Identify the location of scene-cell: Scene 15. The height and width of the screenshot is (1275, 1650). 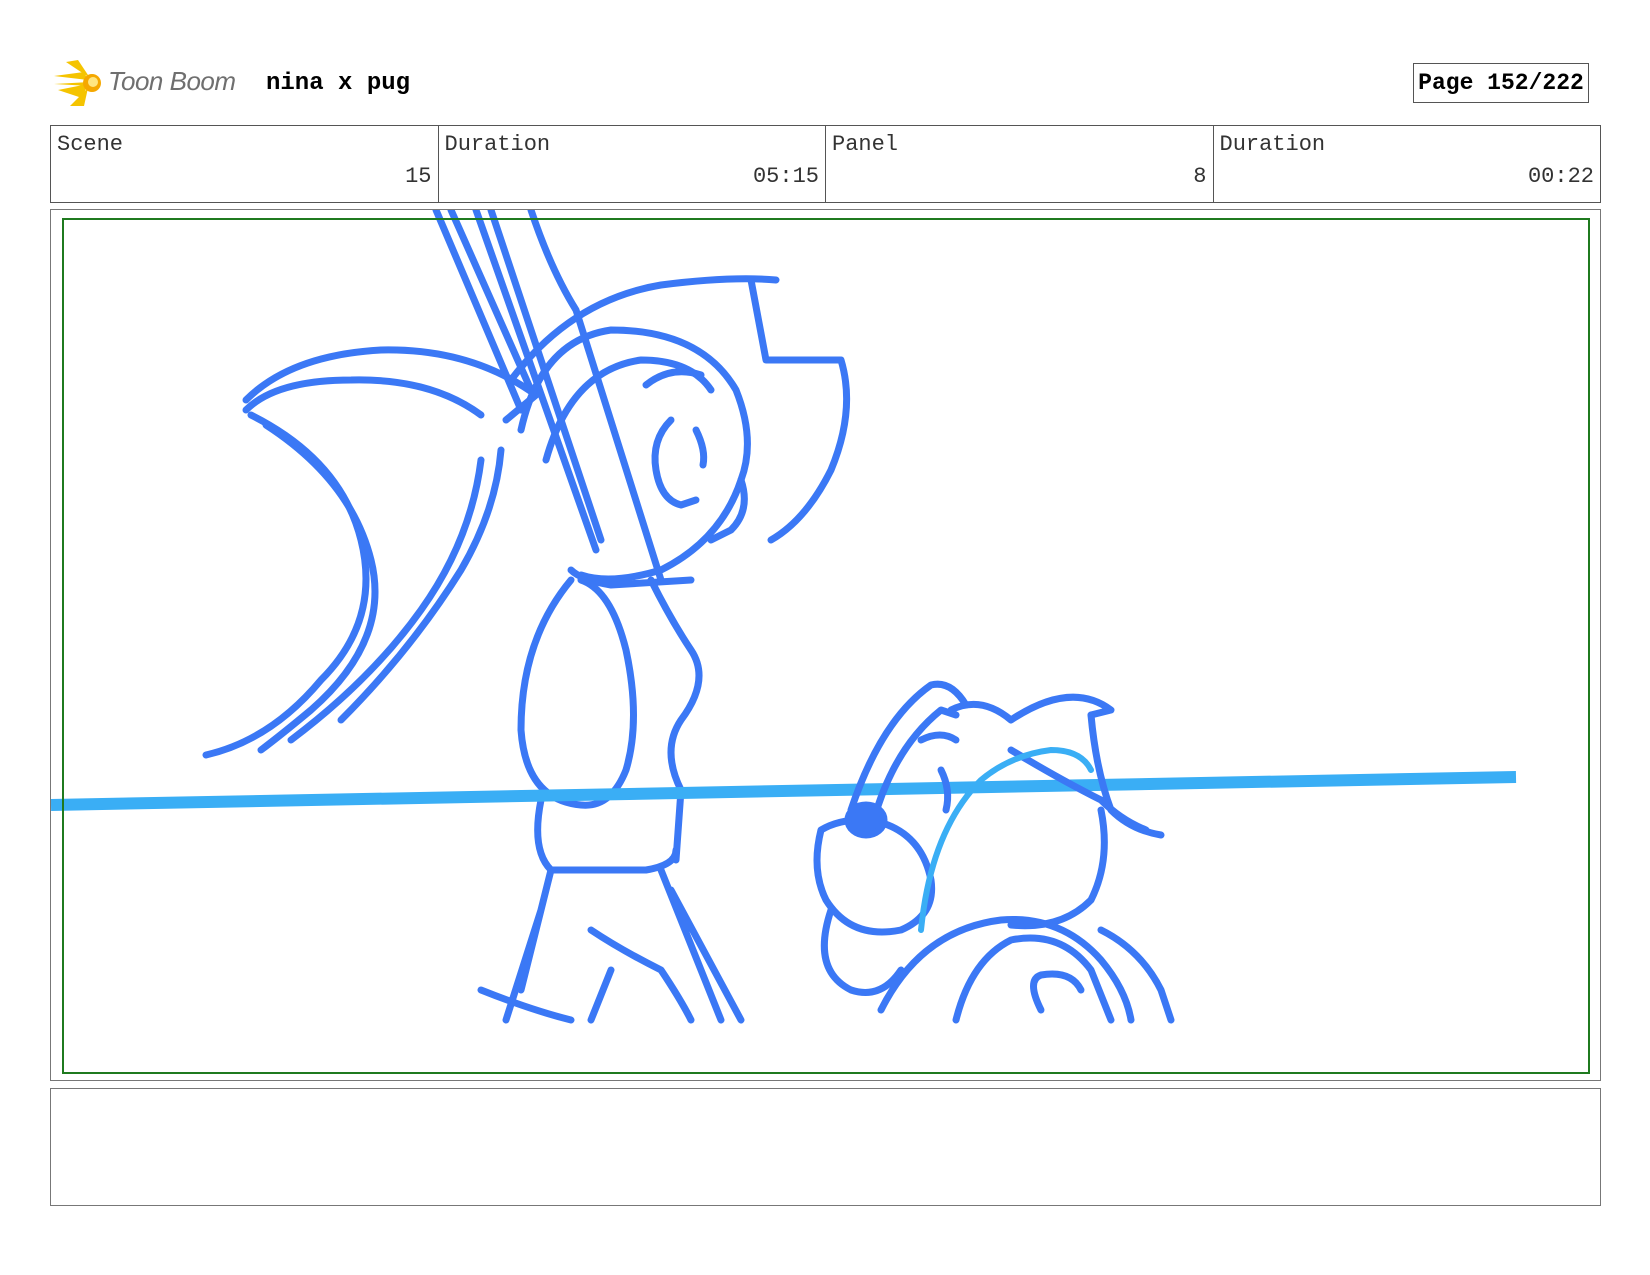
(245, 164).